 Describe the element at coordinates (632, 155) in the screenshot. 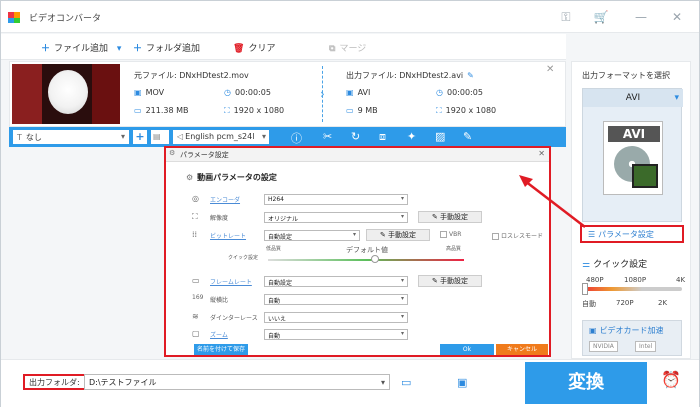

I see `format-selector: AVI ▾ AVI` at that location.